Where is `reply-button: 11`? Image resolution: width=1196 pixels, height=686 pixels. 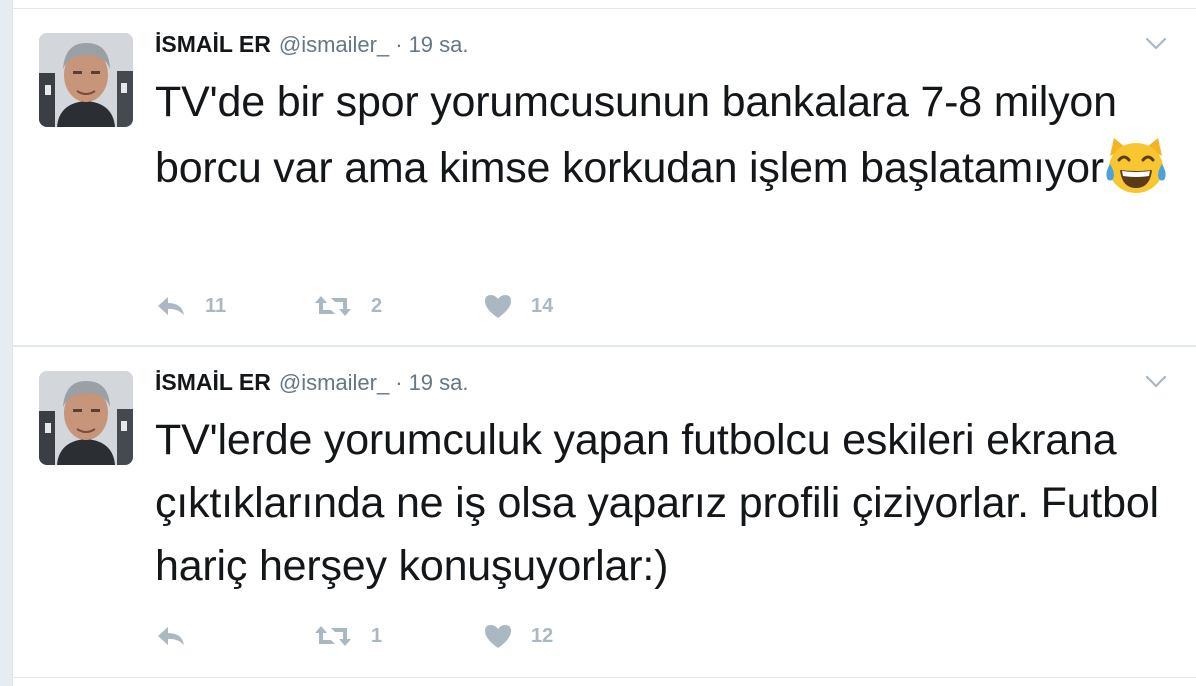
reply-button: 11 is located at coordinates (234, 306).